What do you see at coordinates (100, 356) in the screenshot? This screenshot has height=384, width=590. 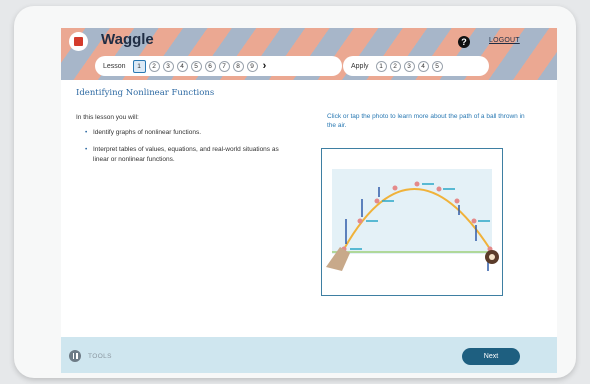 I see `tools-label: TOOLS` at bounding box center [100, 356].